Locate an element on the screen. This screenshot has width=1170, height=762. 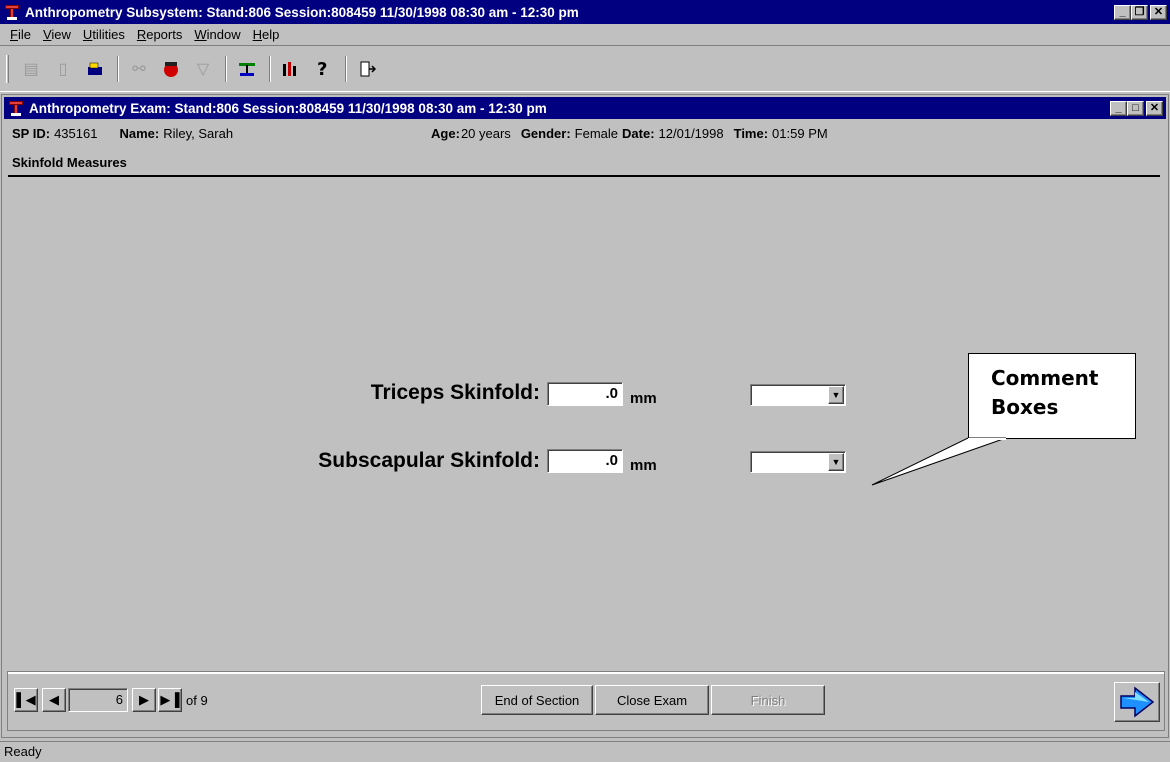
triceps-comment-select: ▼ is located at coordinates (798, 395).